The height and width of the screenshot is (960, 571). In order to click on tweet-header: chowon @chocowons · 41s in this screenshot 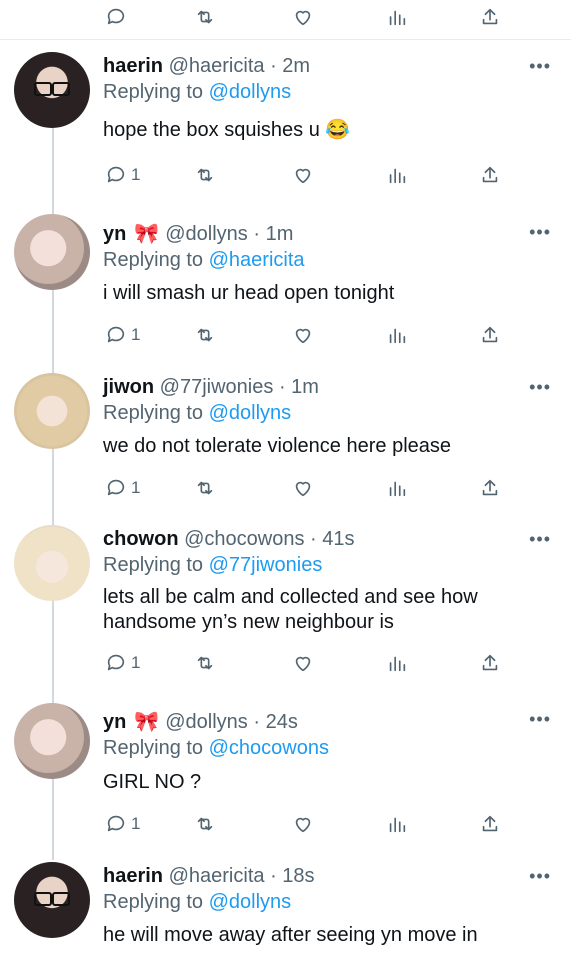, I will do `click(229, 539)`.